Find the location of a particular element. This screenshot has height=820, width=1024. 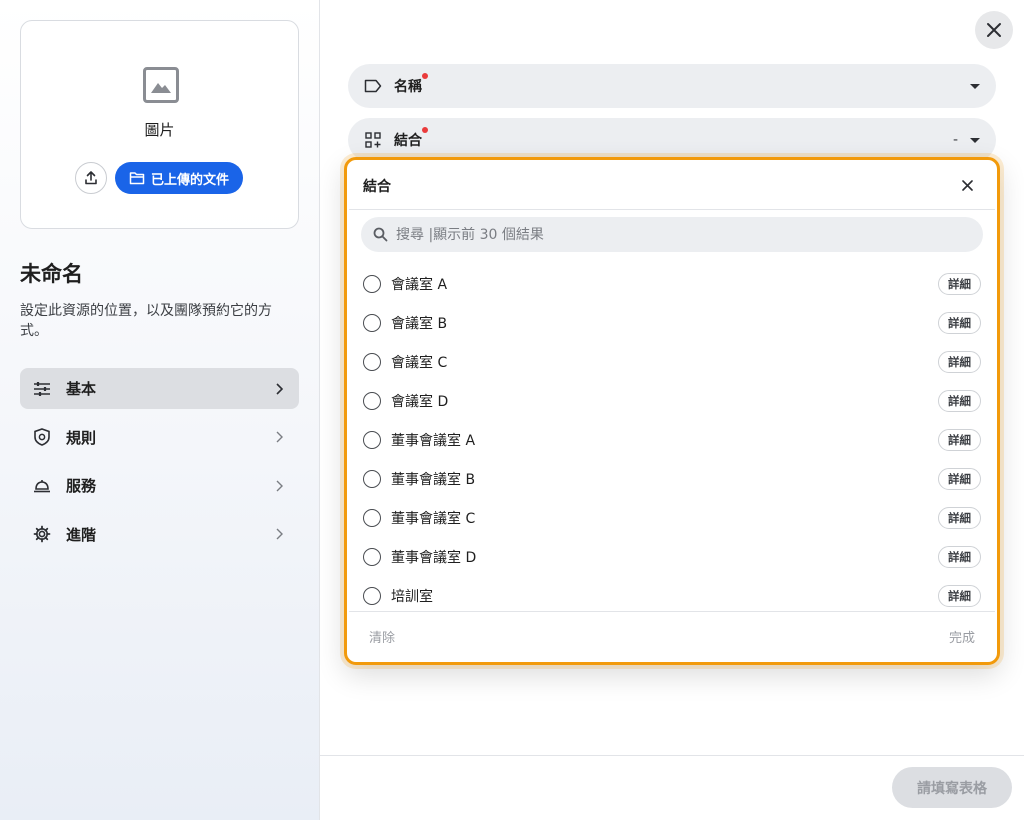

list-item-label: 會議室 D is located at coordinates (420, 401).